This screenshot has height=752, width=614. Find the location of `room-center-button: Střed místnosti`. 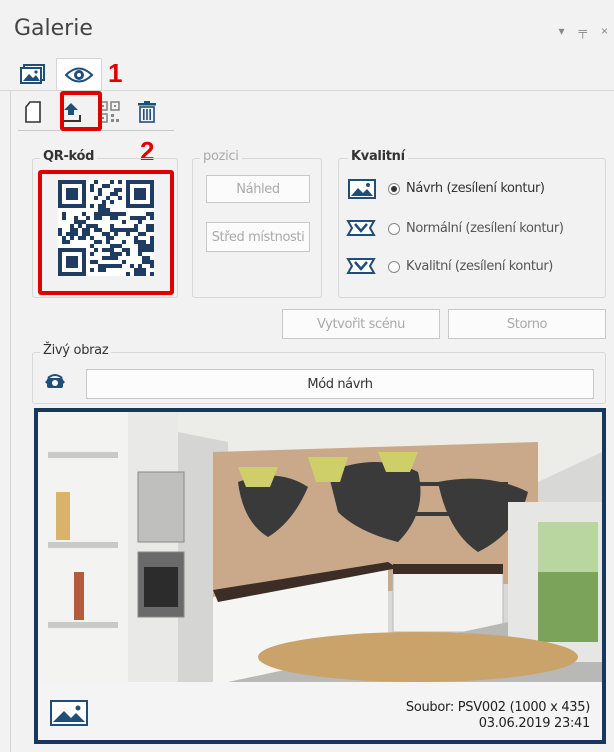

room-center-button: Střed místnosti is located at coordinates (258, 237).